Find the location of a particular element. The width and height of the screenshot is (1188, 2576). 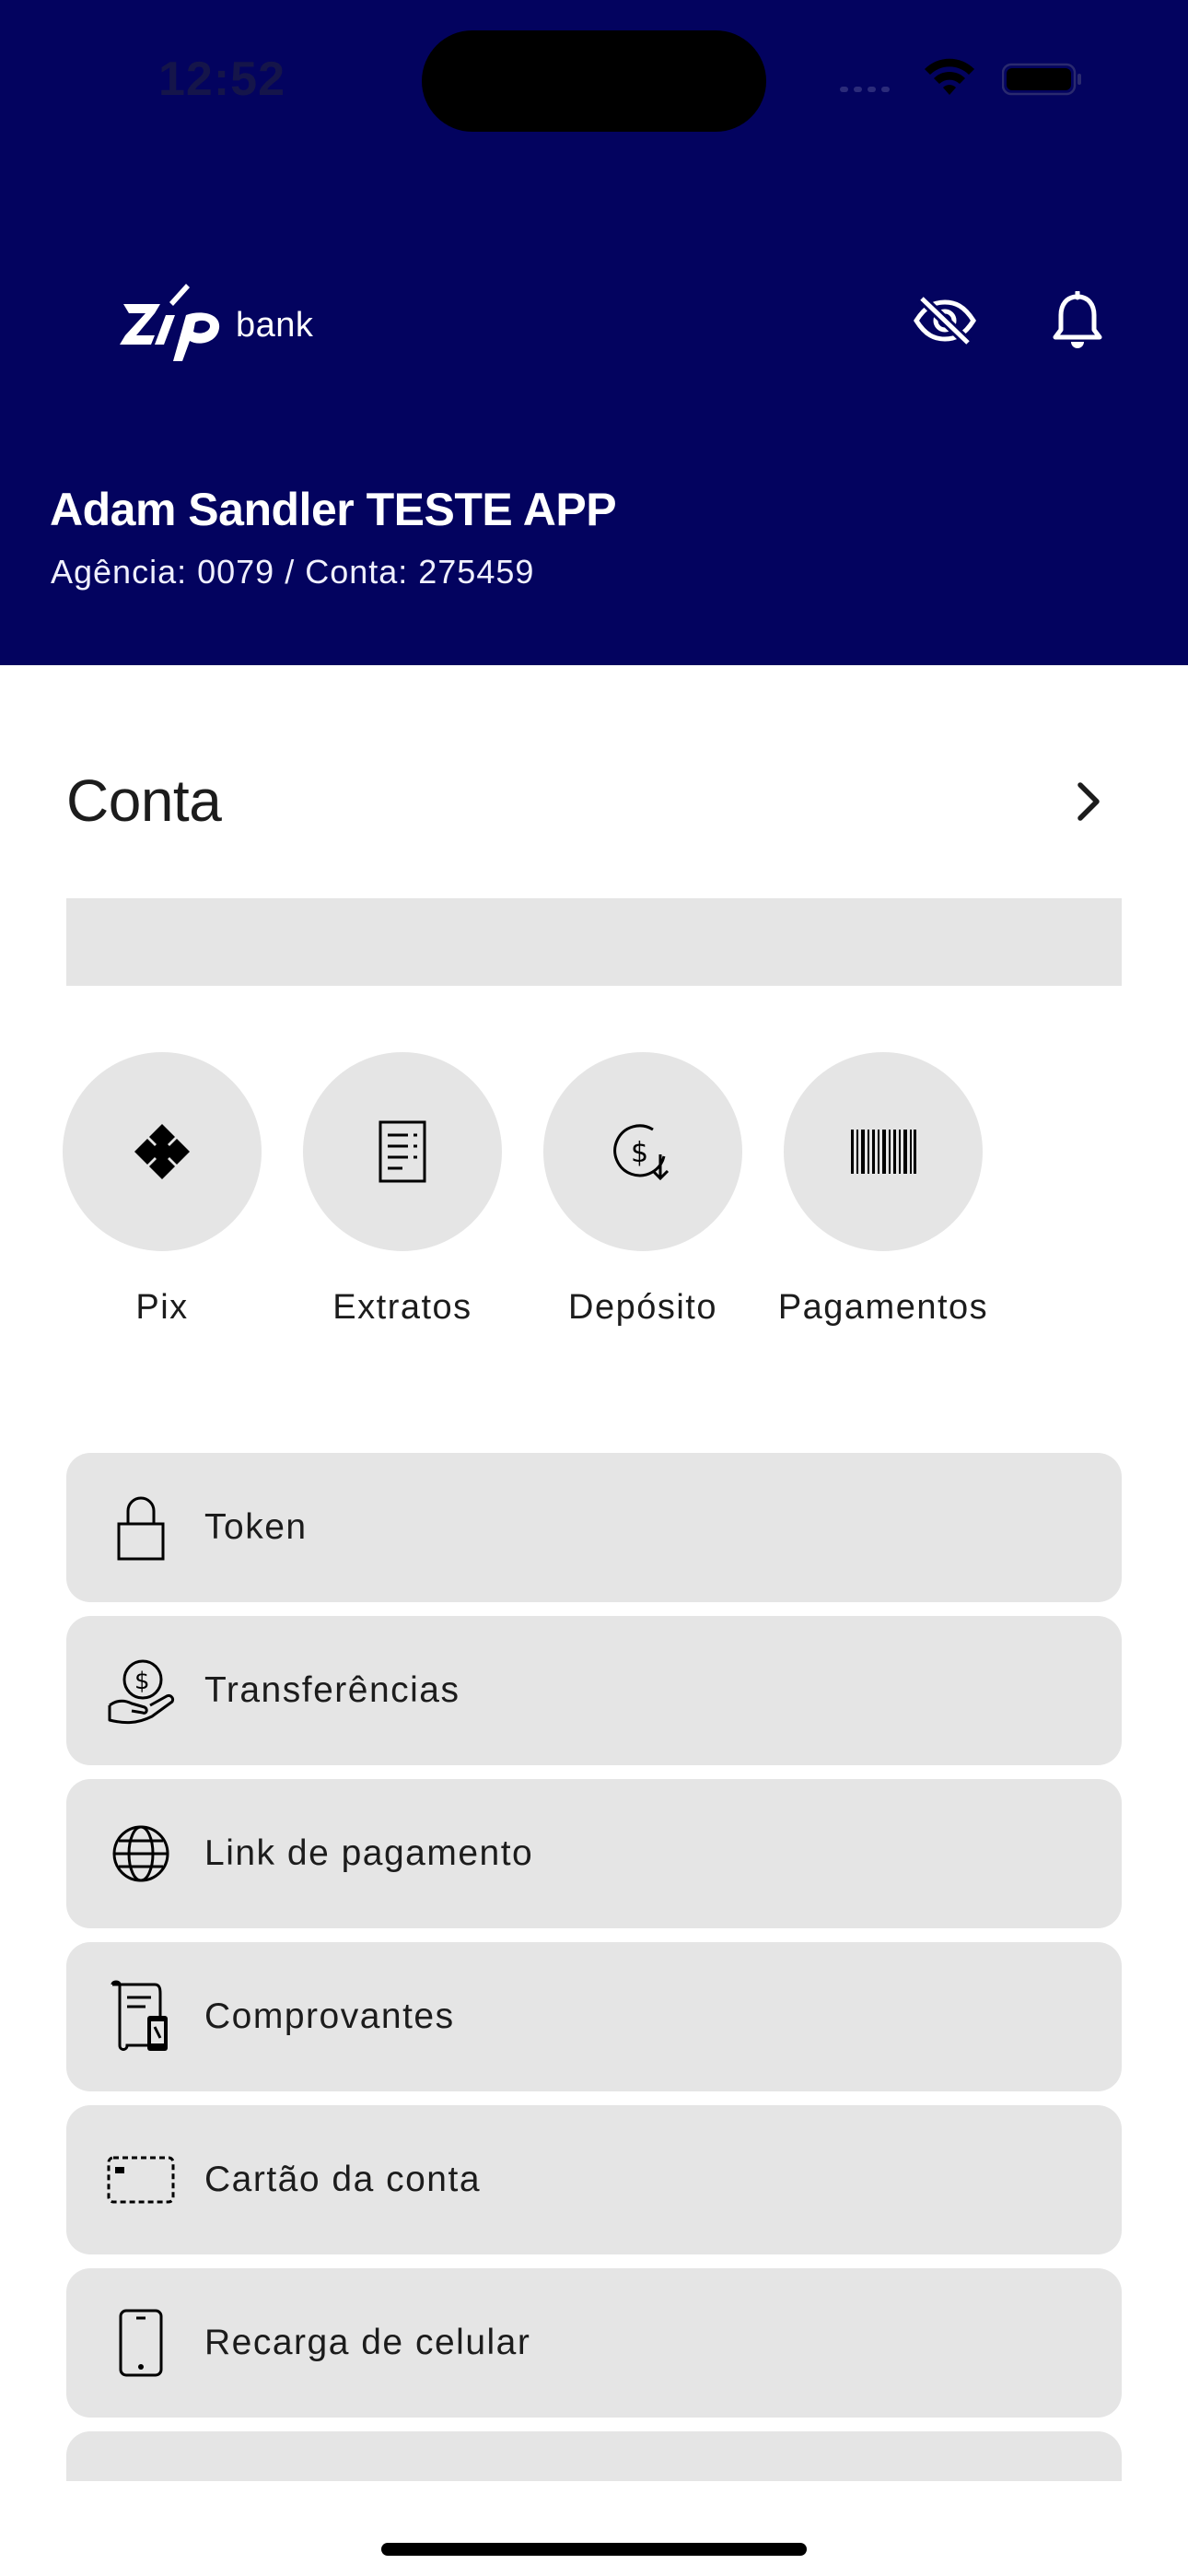

user-name: Adam Sandler TESTE APP is located at coordinates (333, 509).